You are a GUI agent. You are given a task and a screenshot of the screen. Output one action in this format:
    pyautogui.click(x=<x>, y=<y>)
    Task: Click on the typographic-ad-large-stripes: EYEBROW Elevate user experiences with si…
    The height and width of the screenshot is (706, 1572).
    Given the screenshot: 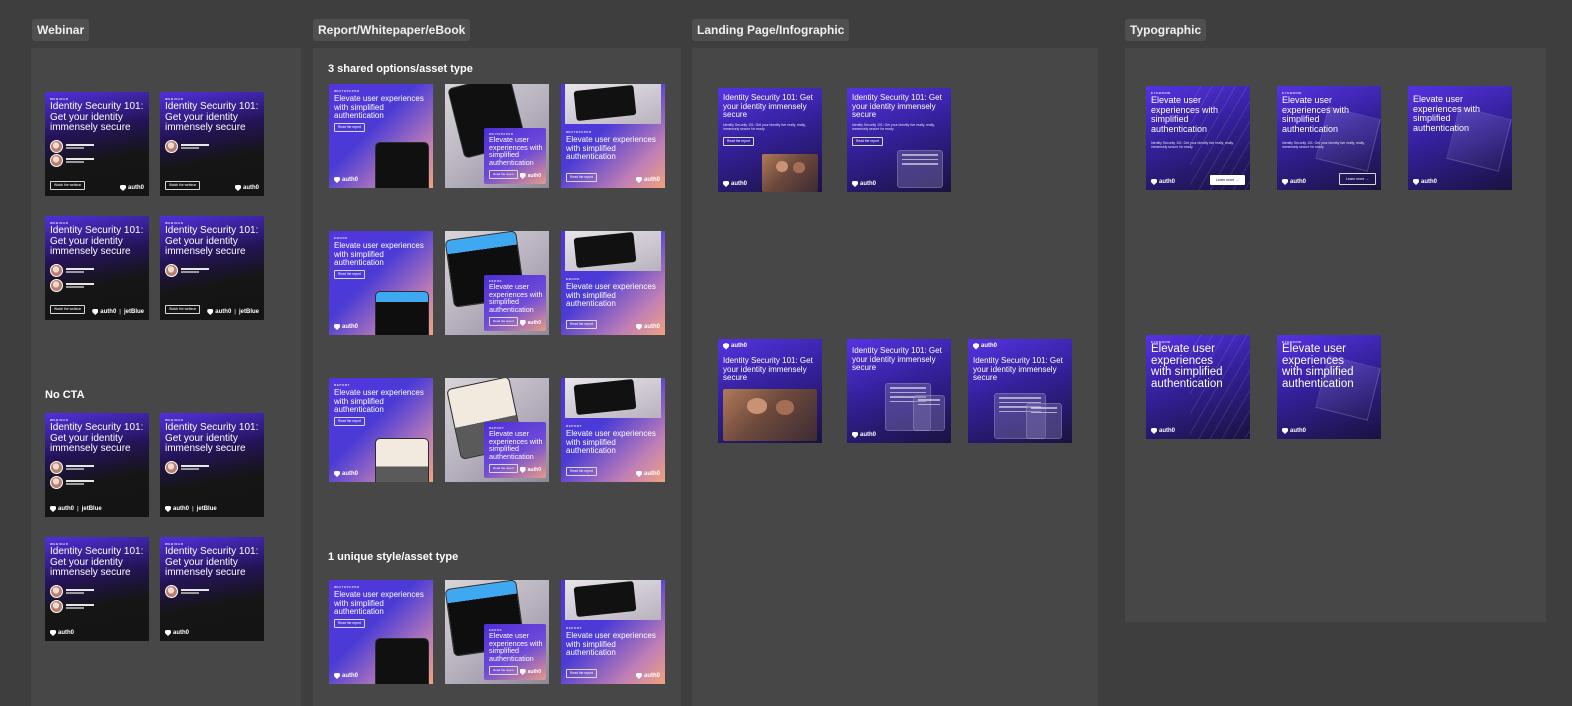 What is the action you would take?
    pyautogui.click(x=1198, y=387)
    